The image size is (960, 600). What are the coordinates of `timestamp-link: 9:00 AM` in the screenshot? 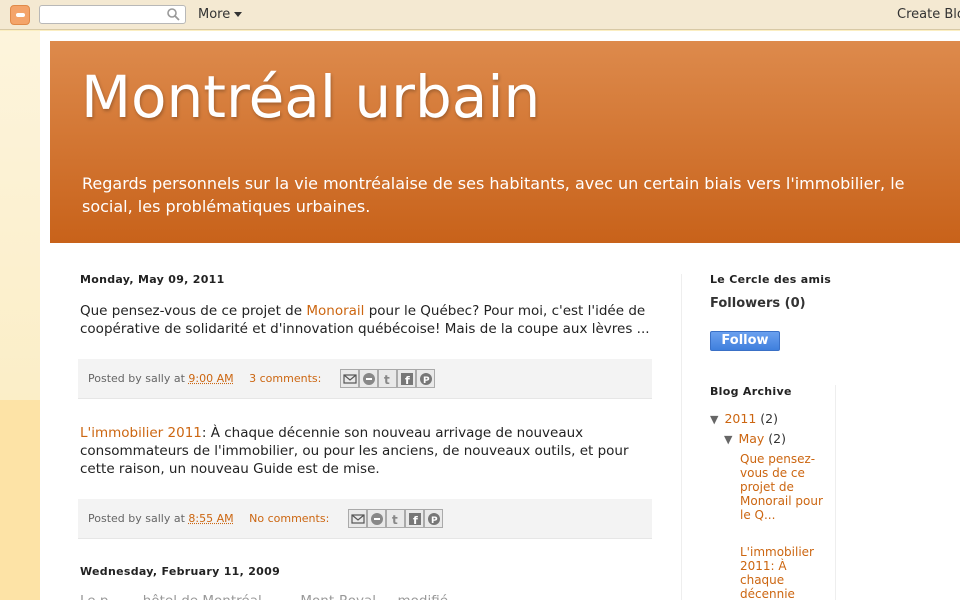 It's located at (210, 378).